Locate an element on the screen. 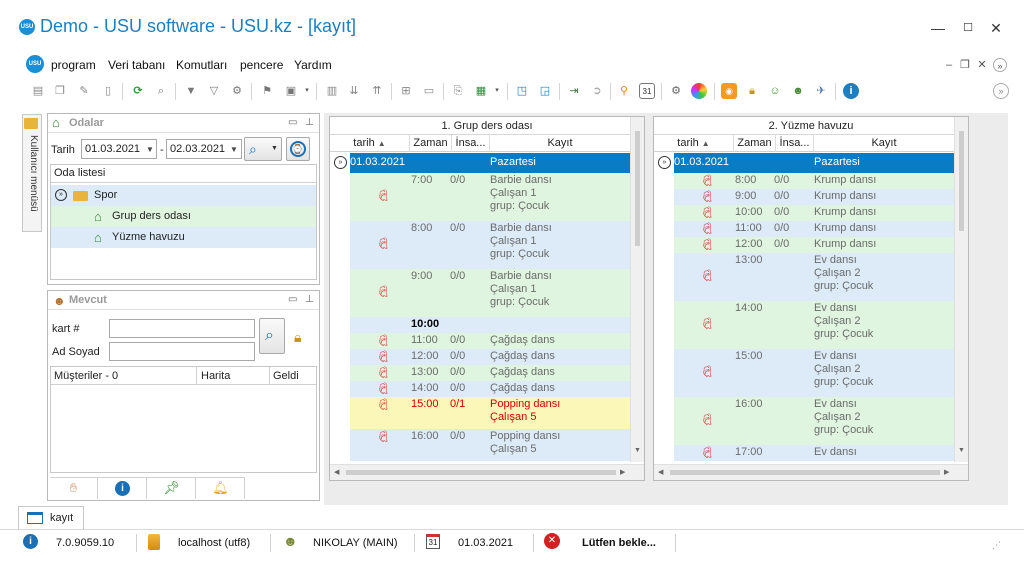 The height and width of the screenshot is (568, 1024). menu-pencere: pencere is located at coordinates (261, 65).